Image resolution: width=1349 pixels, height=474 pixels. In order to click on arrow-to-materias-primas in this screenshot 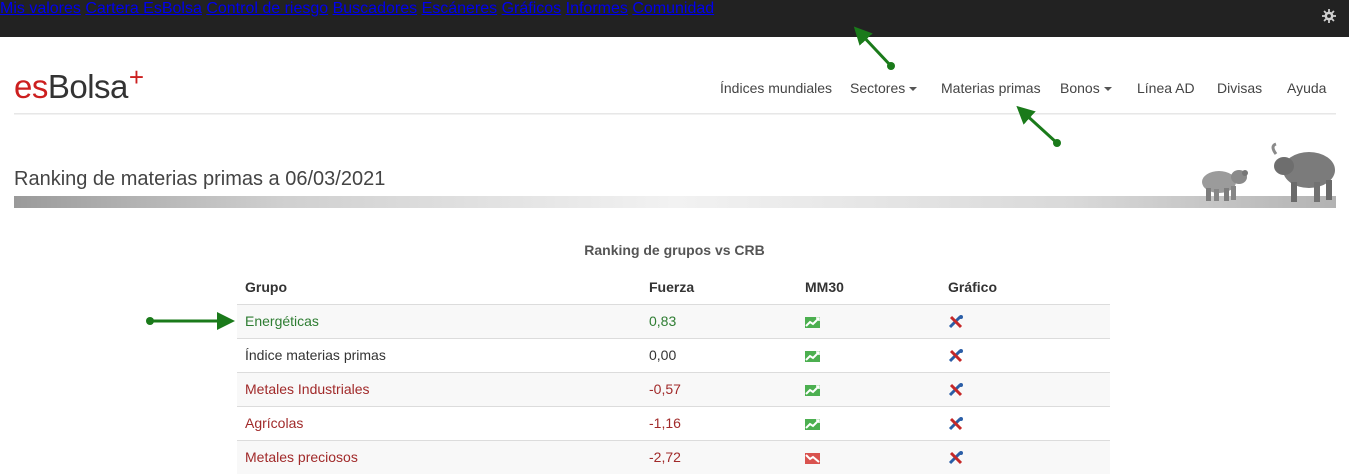, I will do `click(1038, 126)`.